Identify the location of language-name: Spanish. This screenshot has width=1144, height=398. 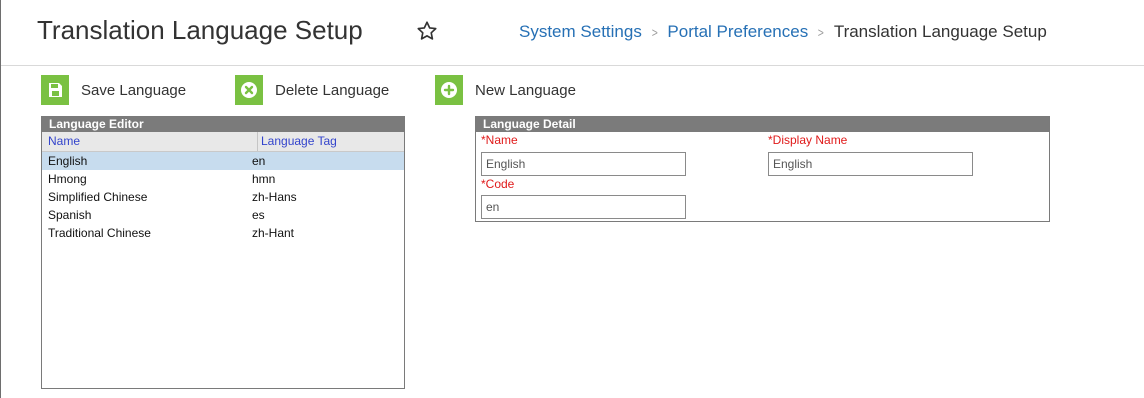
(70, 215).